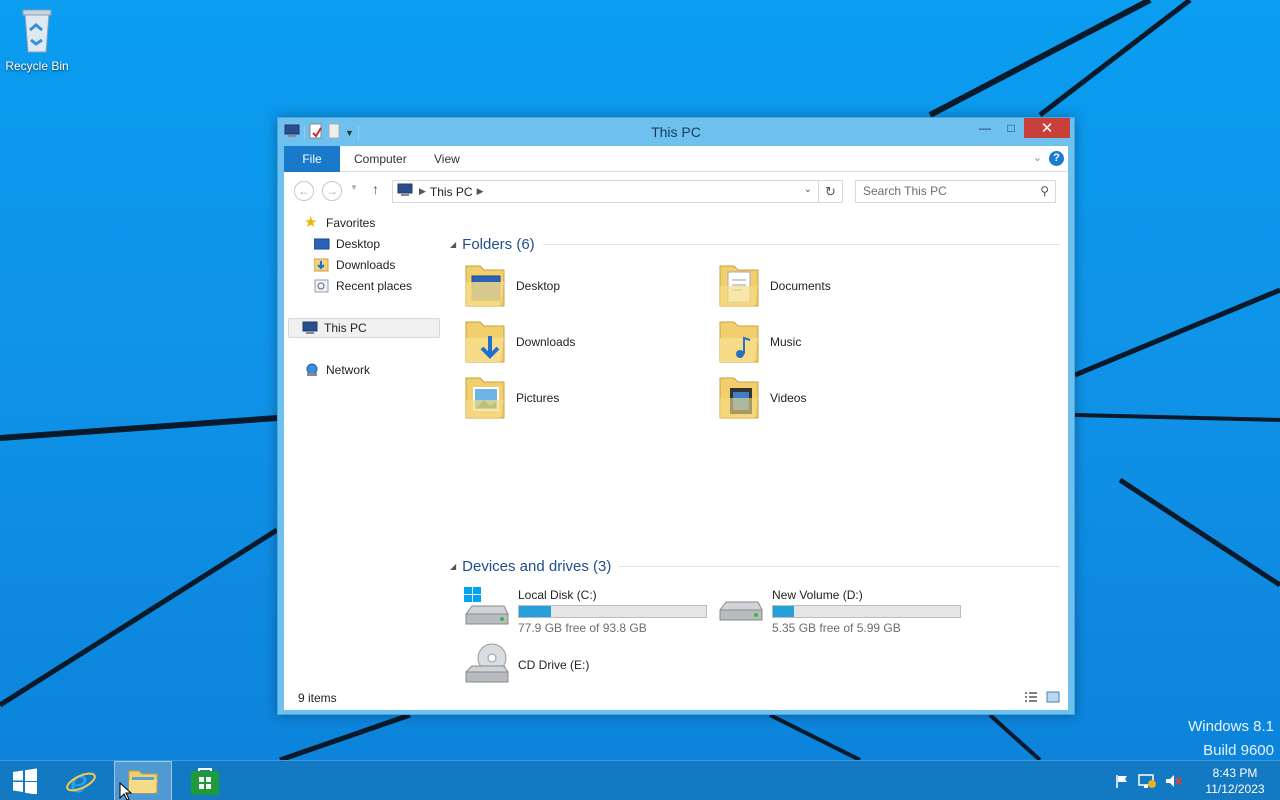 The image size is (1280, 800). Describe the element at coordinates (1047, 128) in the screenshot. I see `close-button: ✕` at that location.